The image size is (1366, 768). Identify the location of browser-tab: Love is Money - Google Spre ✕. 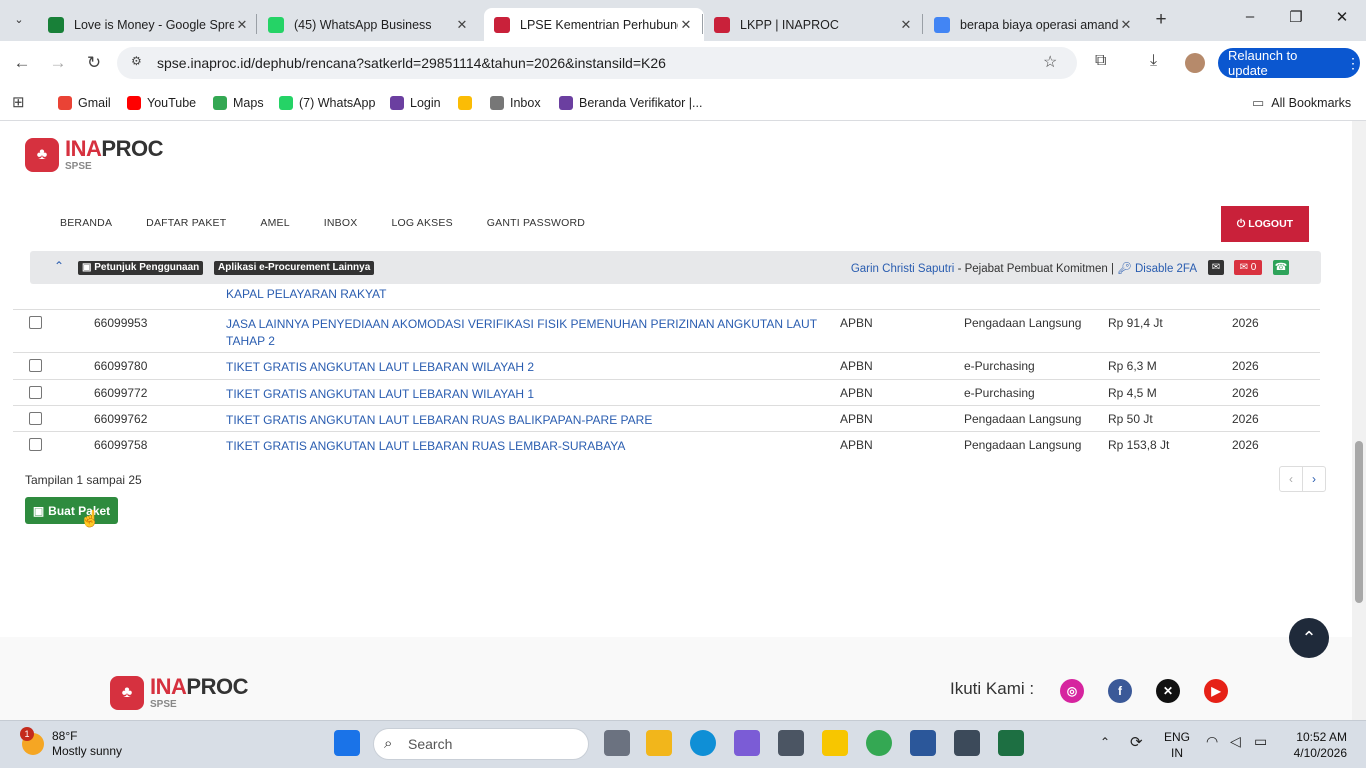
(149, 24).